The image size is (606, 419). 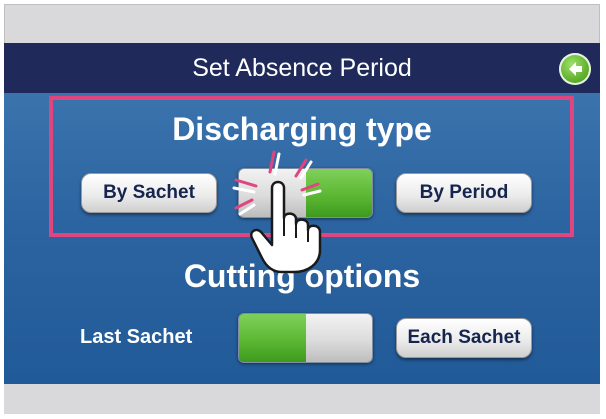 What do you see at coordinates (272, 338) in the screenshot?
I see `toggle-left-segment` at bounding box center [272, 338].